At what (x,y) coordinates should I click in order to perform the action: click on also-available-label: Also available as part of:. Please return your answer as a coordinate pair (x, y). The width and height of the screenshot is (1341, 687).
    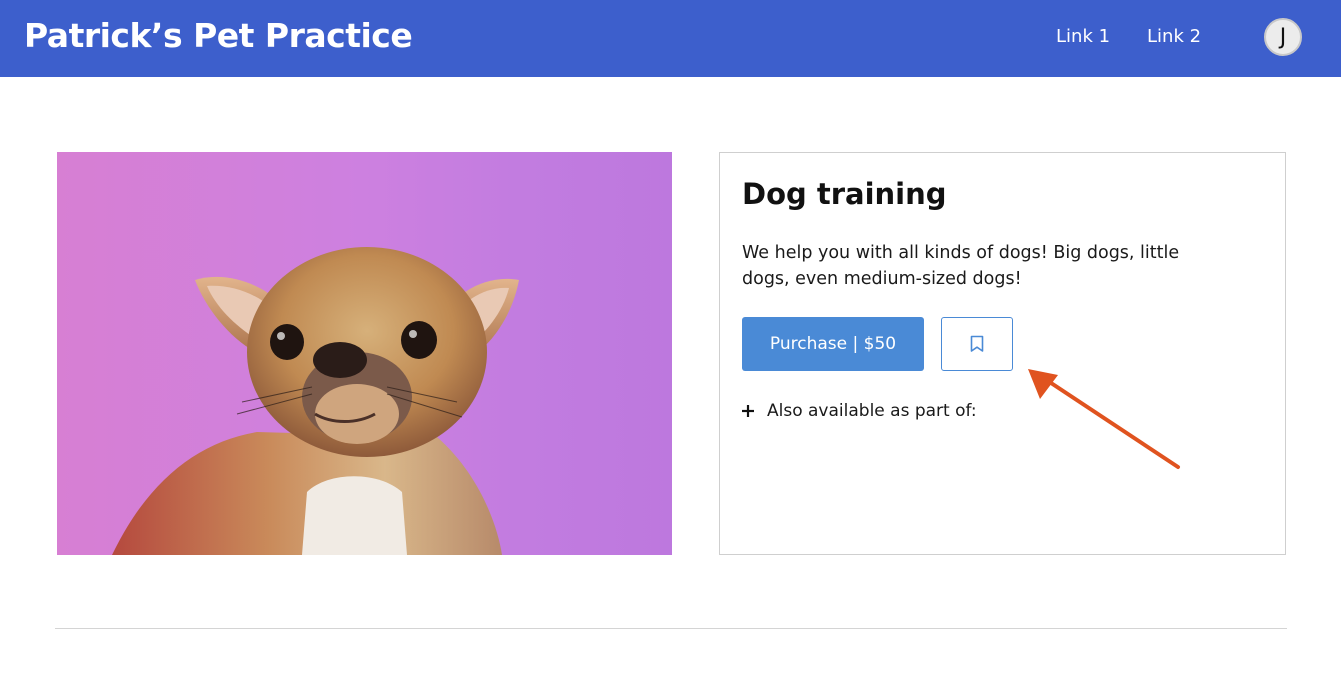
    Looking at the image, I should click on (872, 411).